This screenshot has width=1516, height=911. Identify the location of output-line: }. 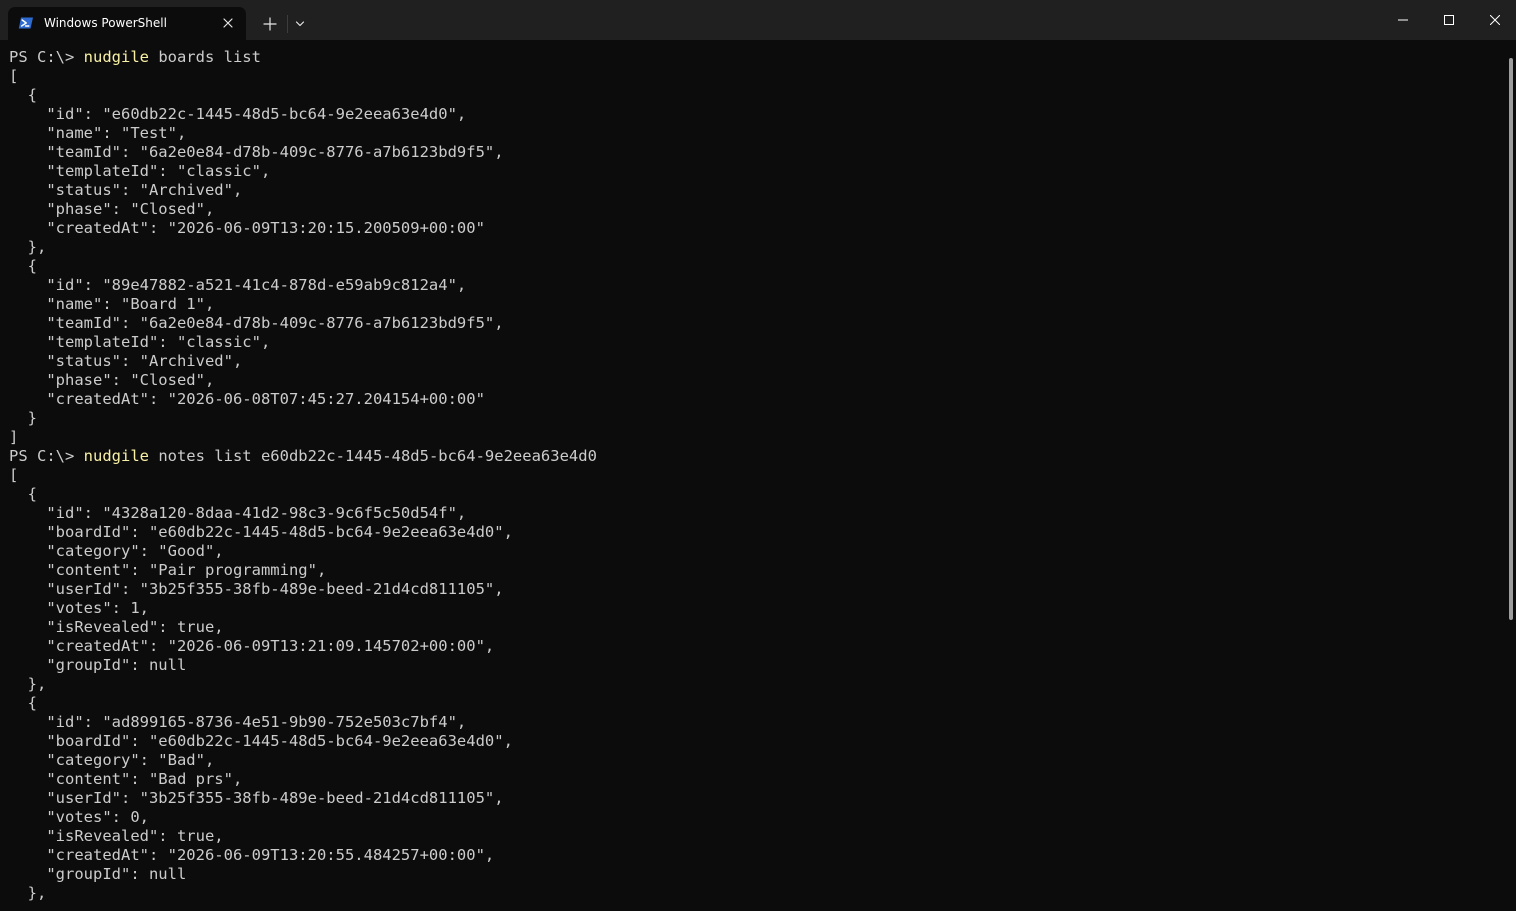
(23, 418).